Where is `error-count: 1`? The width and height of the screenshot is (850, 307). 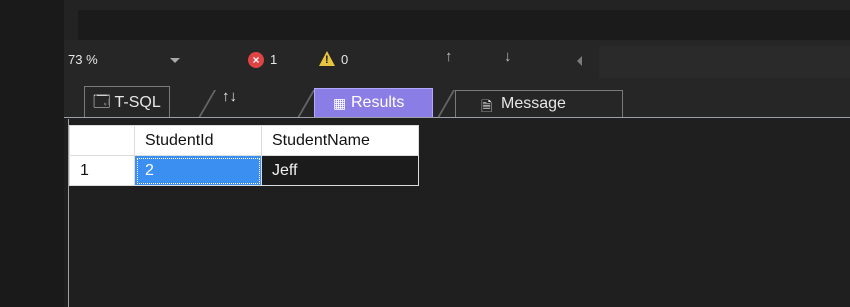
error-count: 1 is located at coordinates (273, 60).